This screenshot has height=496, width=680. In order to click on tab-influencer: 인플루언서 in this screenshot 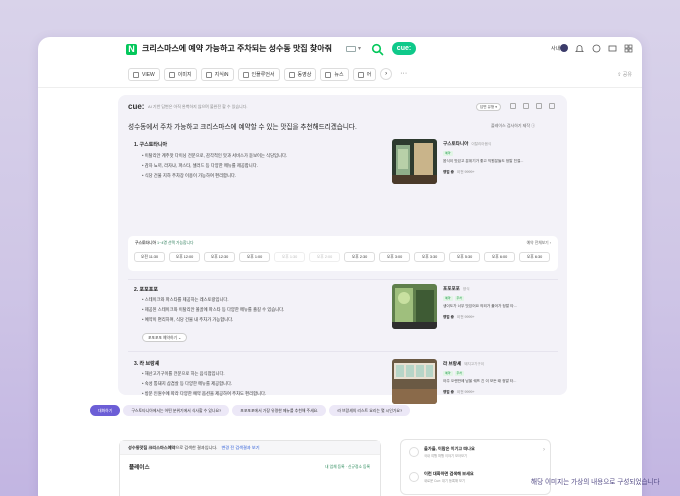, I will do `click(259, 74)`.